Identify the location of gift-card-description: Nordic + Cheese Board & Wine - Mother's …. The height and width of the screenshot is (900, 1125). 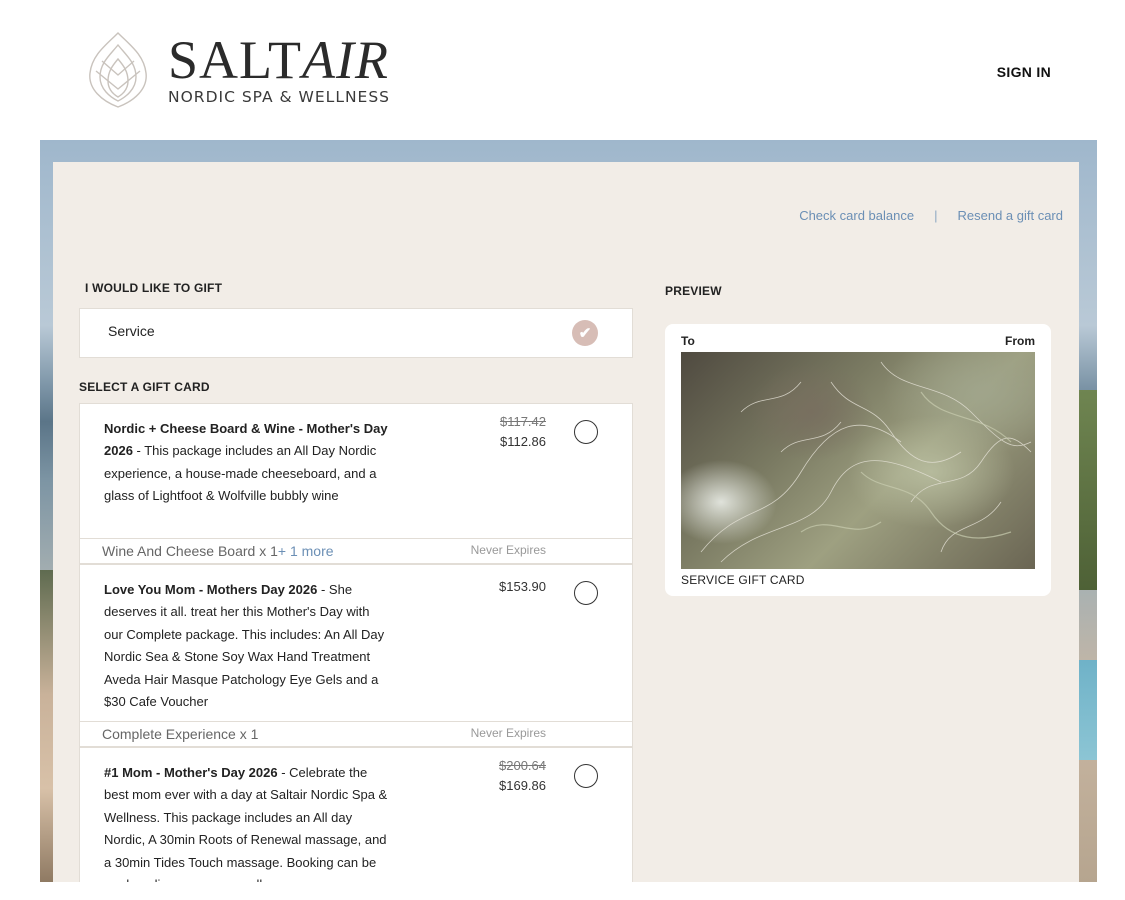
(246, 463).